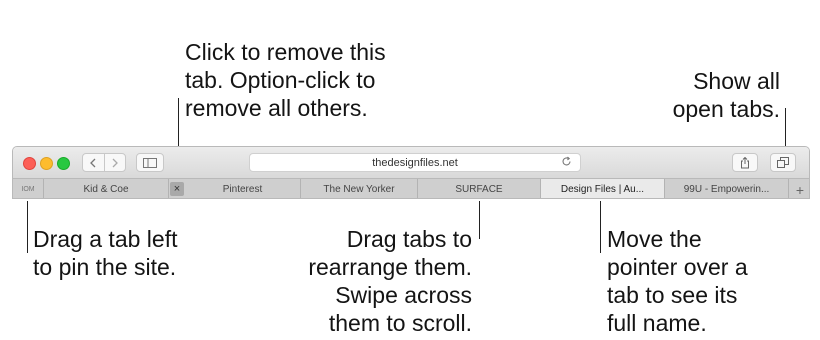 This screenshot has width=820, height=340. I want to click on back-forward-buttons, so click(104, 162).